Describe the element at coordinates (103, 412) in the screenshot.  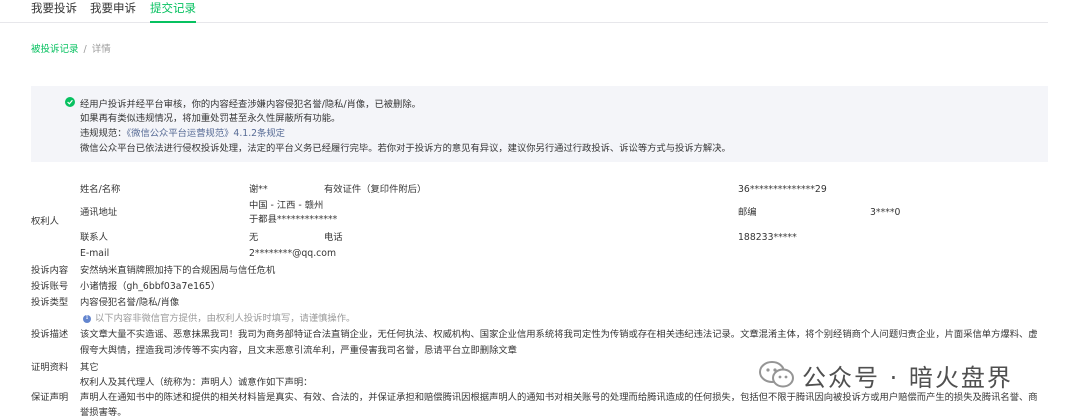
I see `statement-line3: 誉损害等。` at that location.